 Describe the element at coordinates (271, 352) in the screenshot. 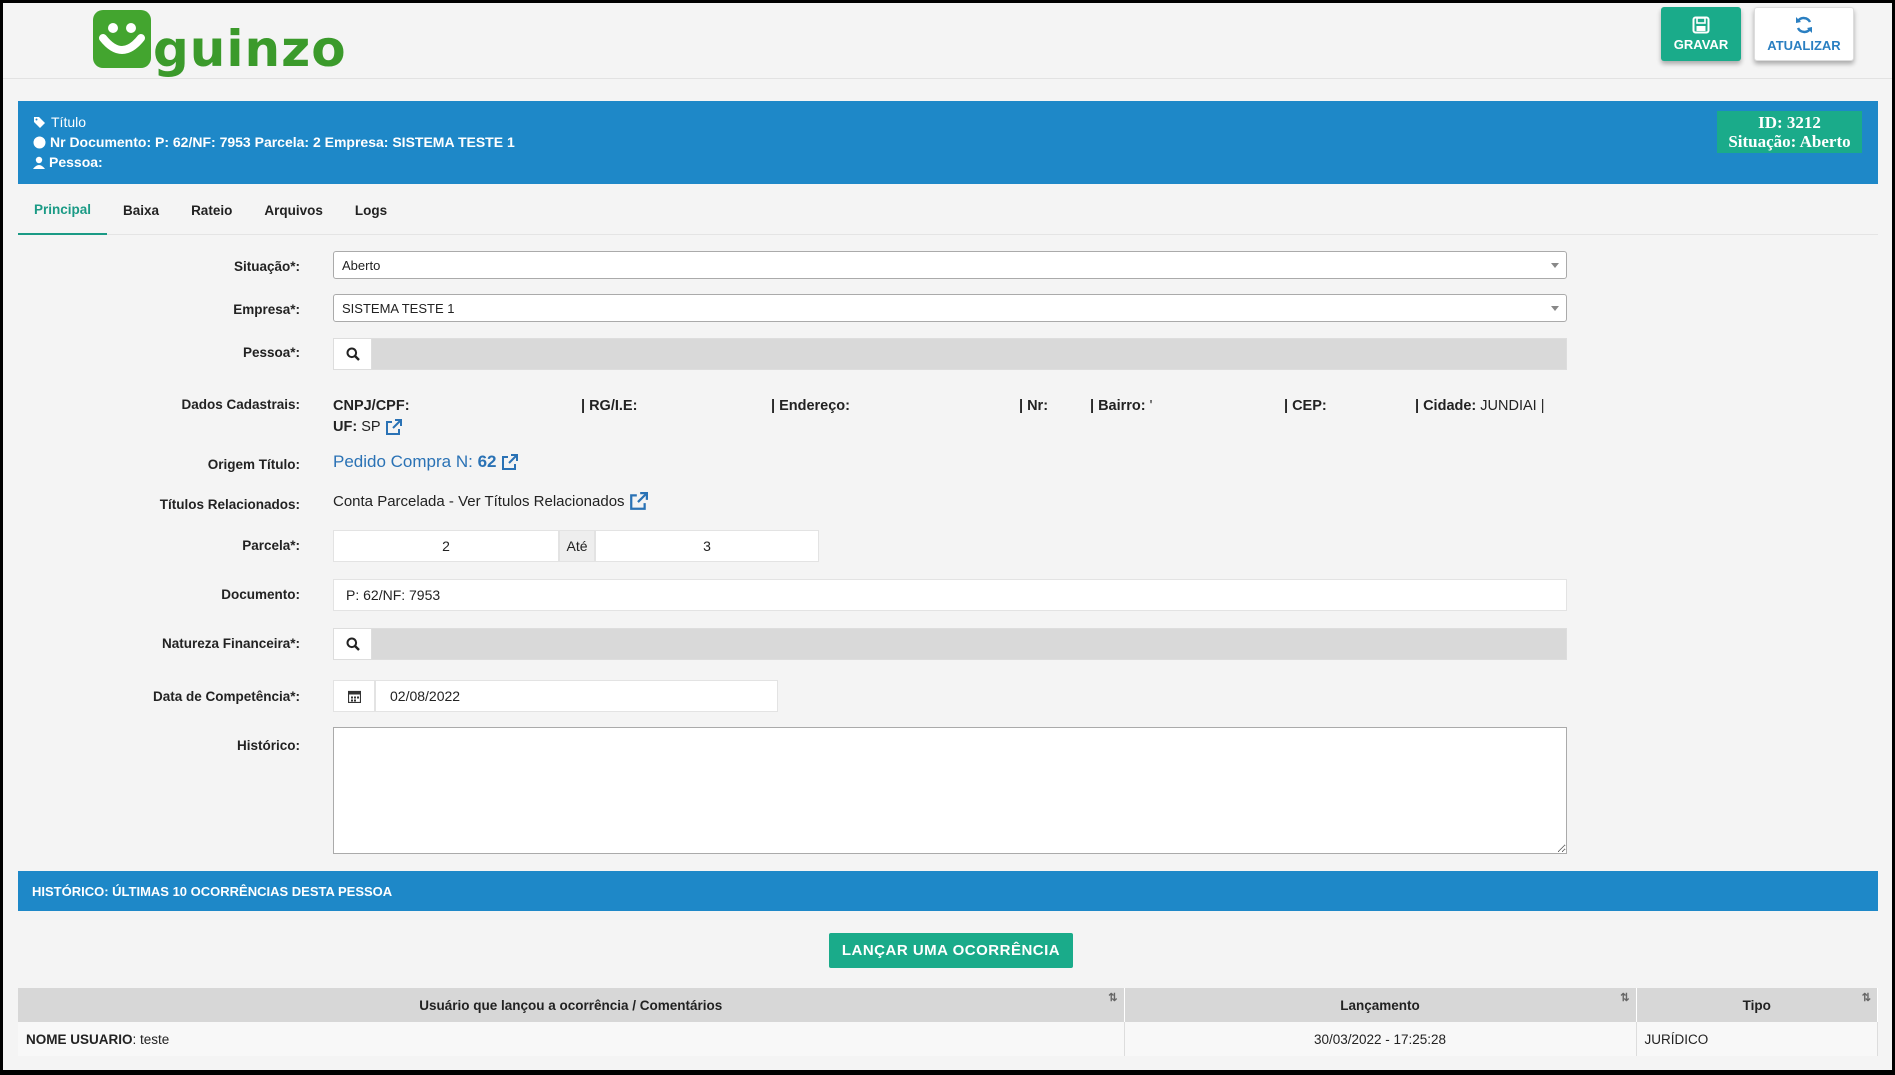

I see `pessoa-label: Pessoa*:` at that location.